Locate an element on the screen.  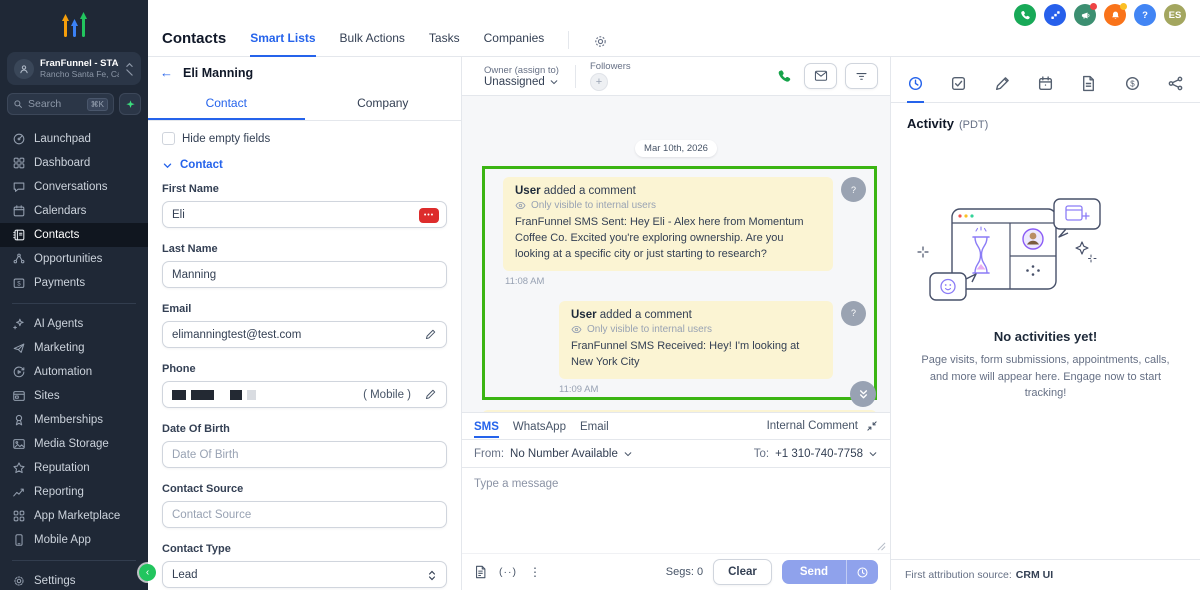
phone-field: ( Mobile ) is located at coordinates (304, 394).